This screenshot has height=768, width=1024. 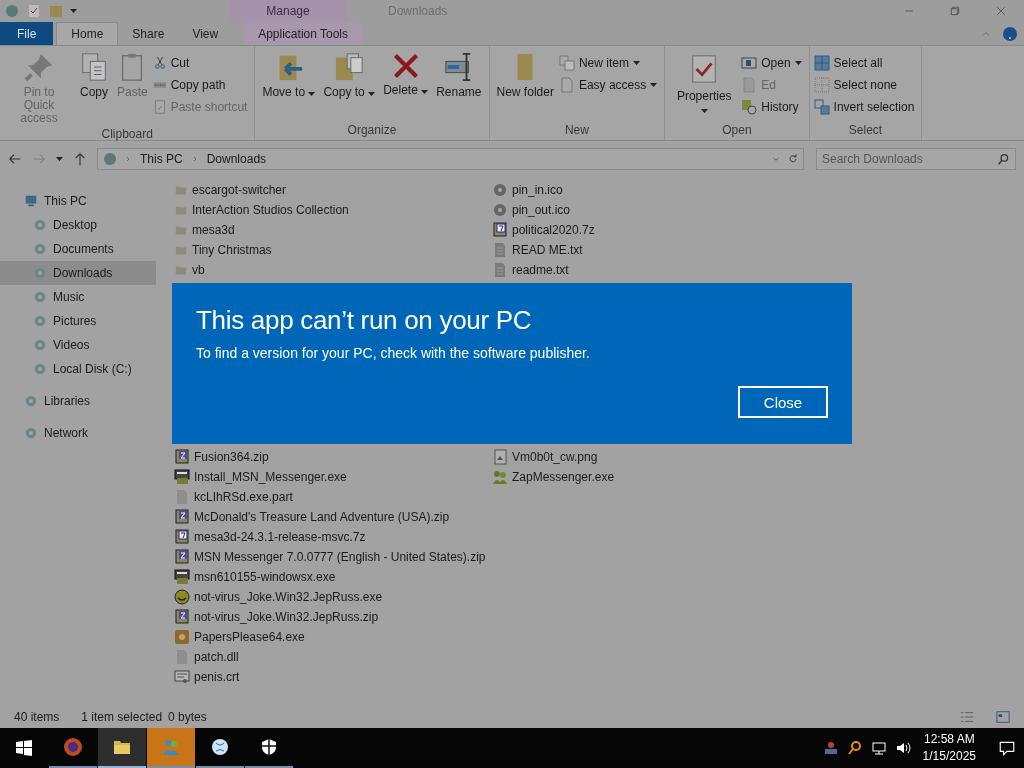 What do you see at coordinates (333, 456) in the screenshot?
I see `file-item: Fusion364.zip` at bounding box center [333, 456].